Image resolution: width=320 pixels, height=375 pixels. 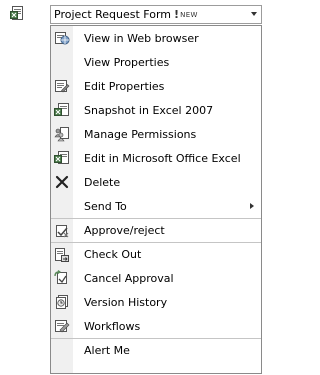 What do you see at coordinates (62, 134) in the screenshot?
I see `permissions-icon` at bounding box center [62, 134].